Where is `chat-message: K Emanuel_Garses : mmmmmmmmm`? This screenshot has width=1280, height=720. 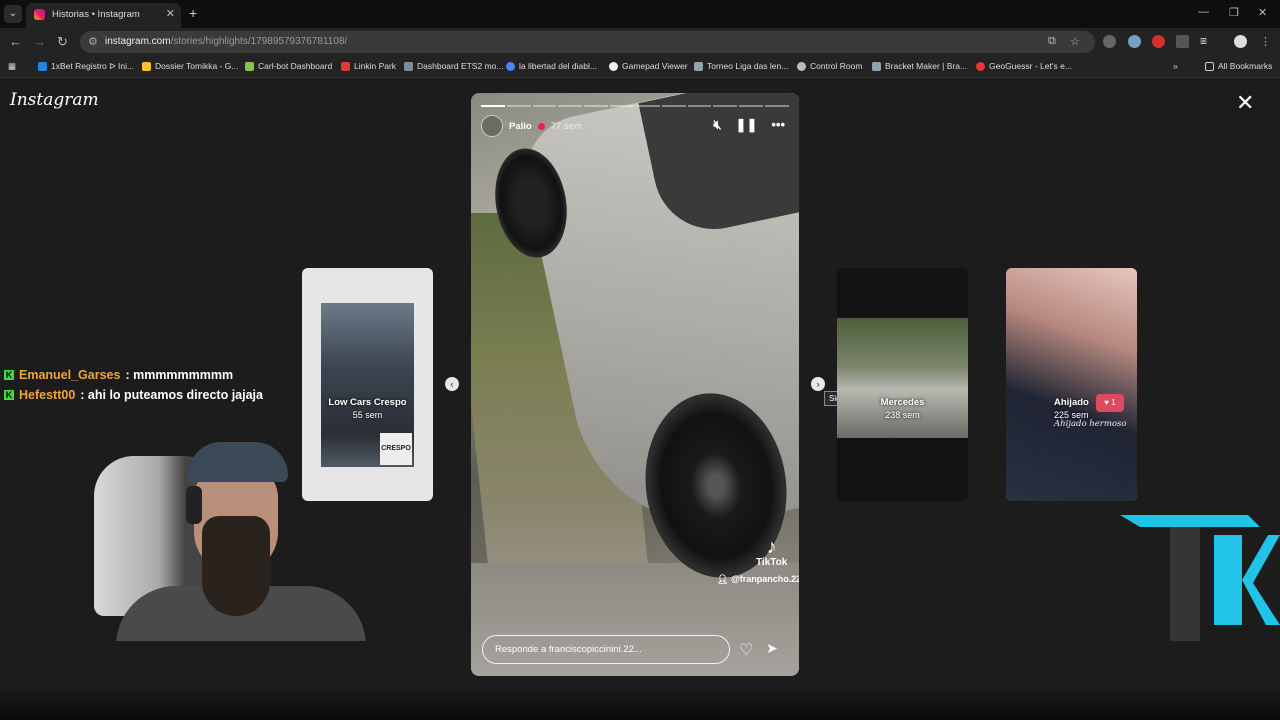 chat-message: K Emanuel_Garses : mmmmmmmmm is located at coordinates (119, 375).